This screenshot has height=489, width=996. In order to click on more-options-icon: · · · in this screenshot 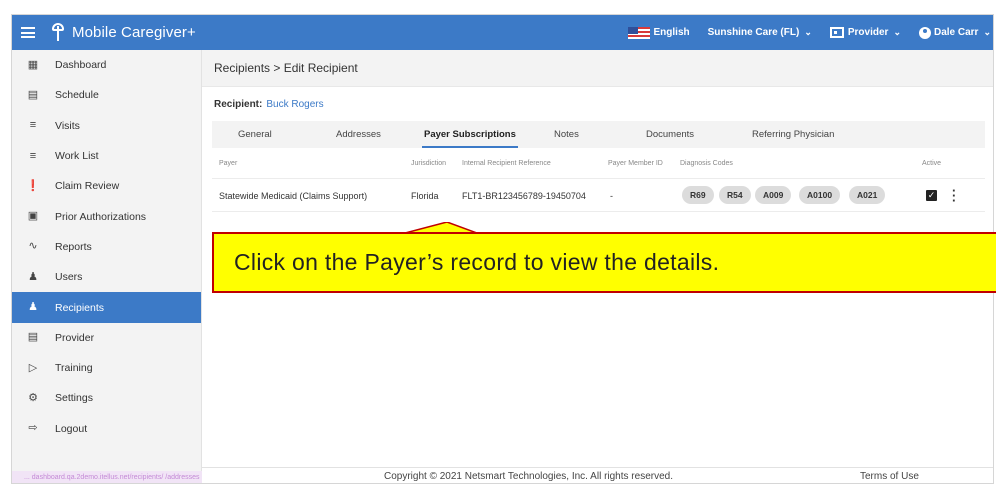, I will do `click(954, 195)`.